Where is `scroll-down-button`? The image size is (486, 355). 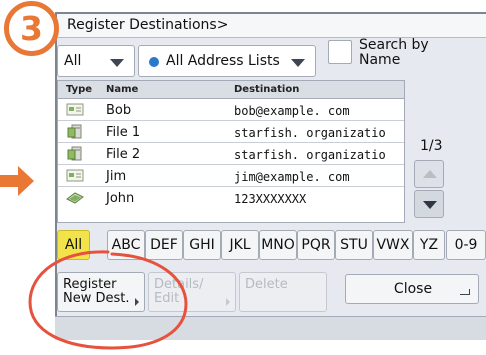
scroll-down-button is located at coordinates (429, 204).